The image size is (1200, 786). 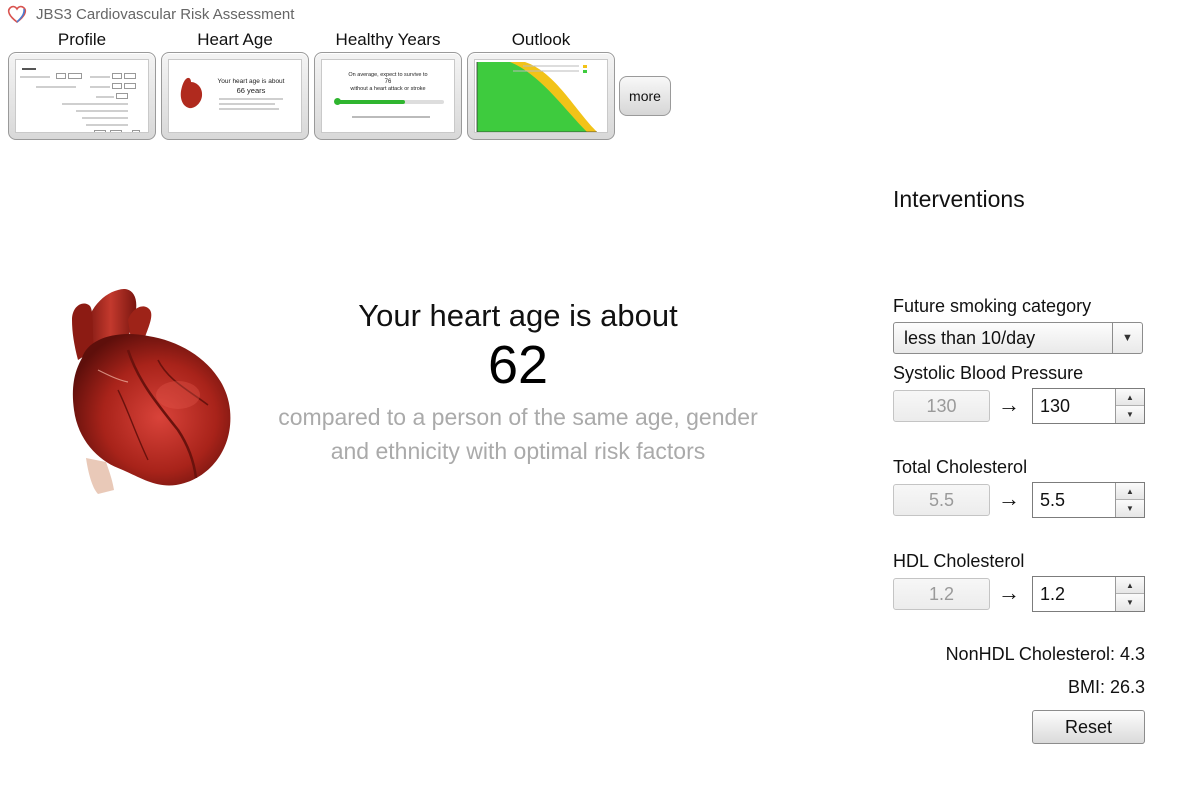 I want to click on heart-outline-icon, so click(x=17, y=14).